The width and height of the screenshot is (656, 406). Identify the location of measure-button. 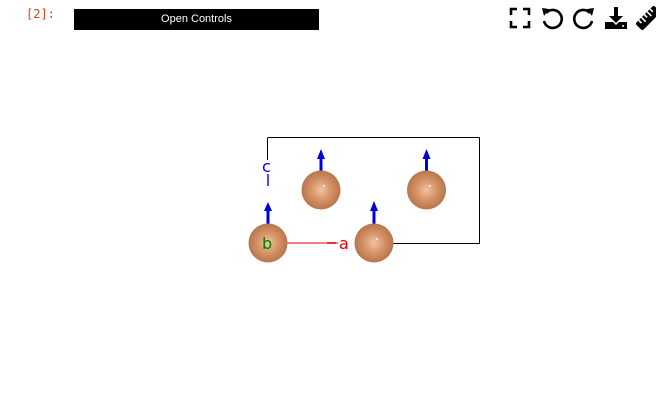
(645, 18).